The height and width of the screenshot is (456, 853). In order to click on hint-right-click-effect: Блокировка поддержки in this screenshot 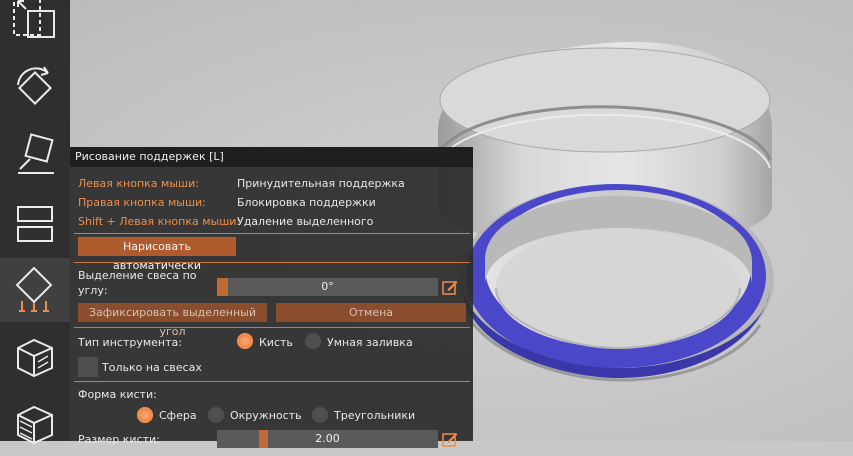, I will do `click(306, 202)`.